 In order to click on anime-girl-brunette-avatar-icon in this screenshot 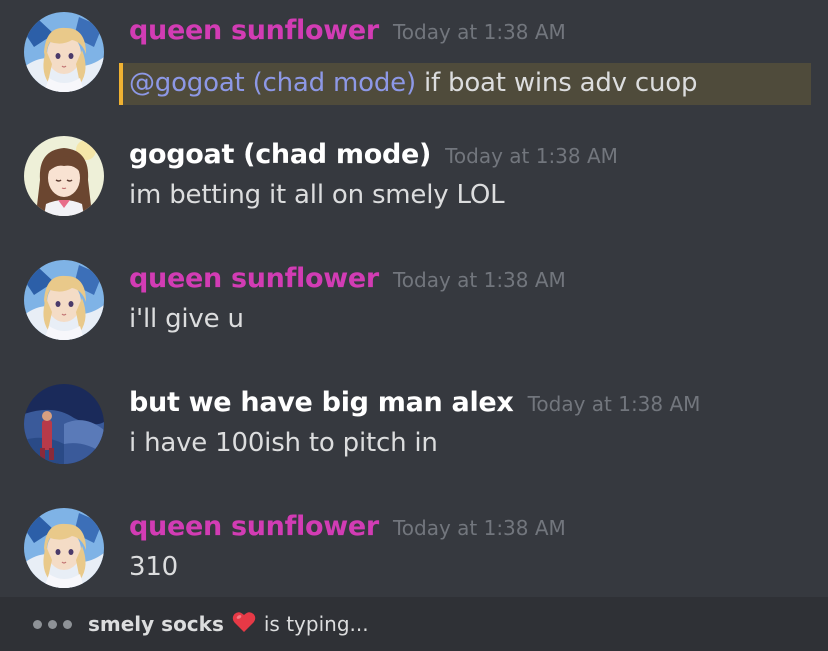, I will do `click(64, 176)`.